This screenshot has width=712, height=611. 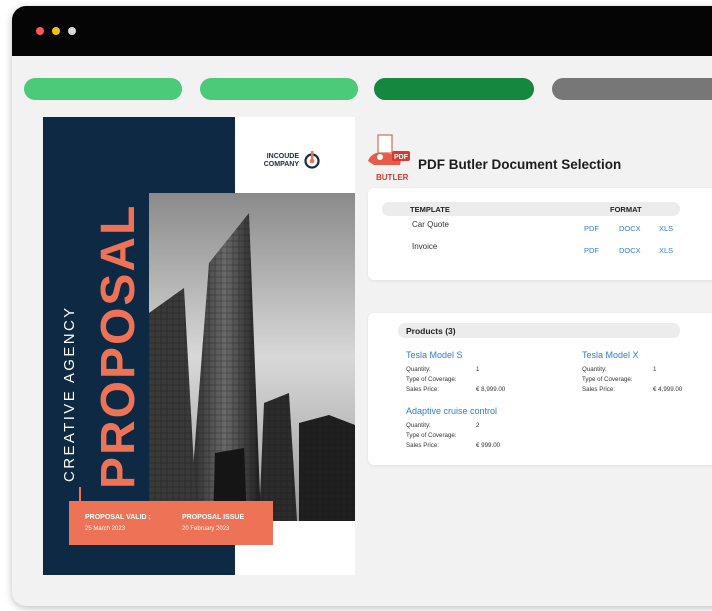 I want to click on issue-date: 20 February 2023, so click(x=206, y=529).